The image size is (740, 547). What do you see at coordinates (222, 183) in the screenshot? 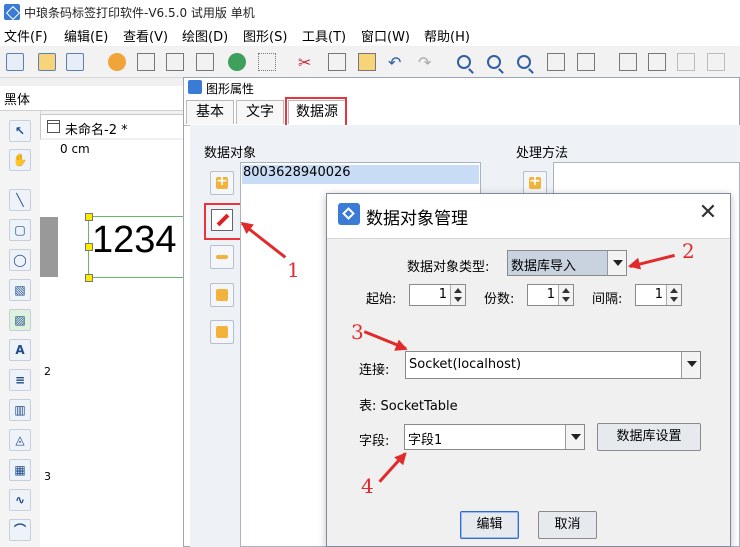
I see `add-data-object-button` at bounding box center [222, 183].